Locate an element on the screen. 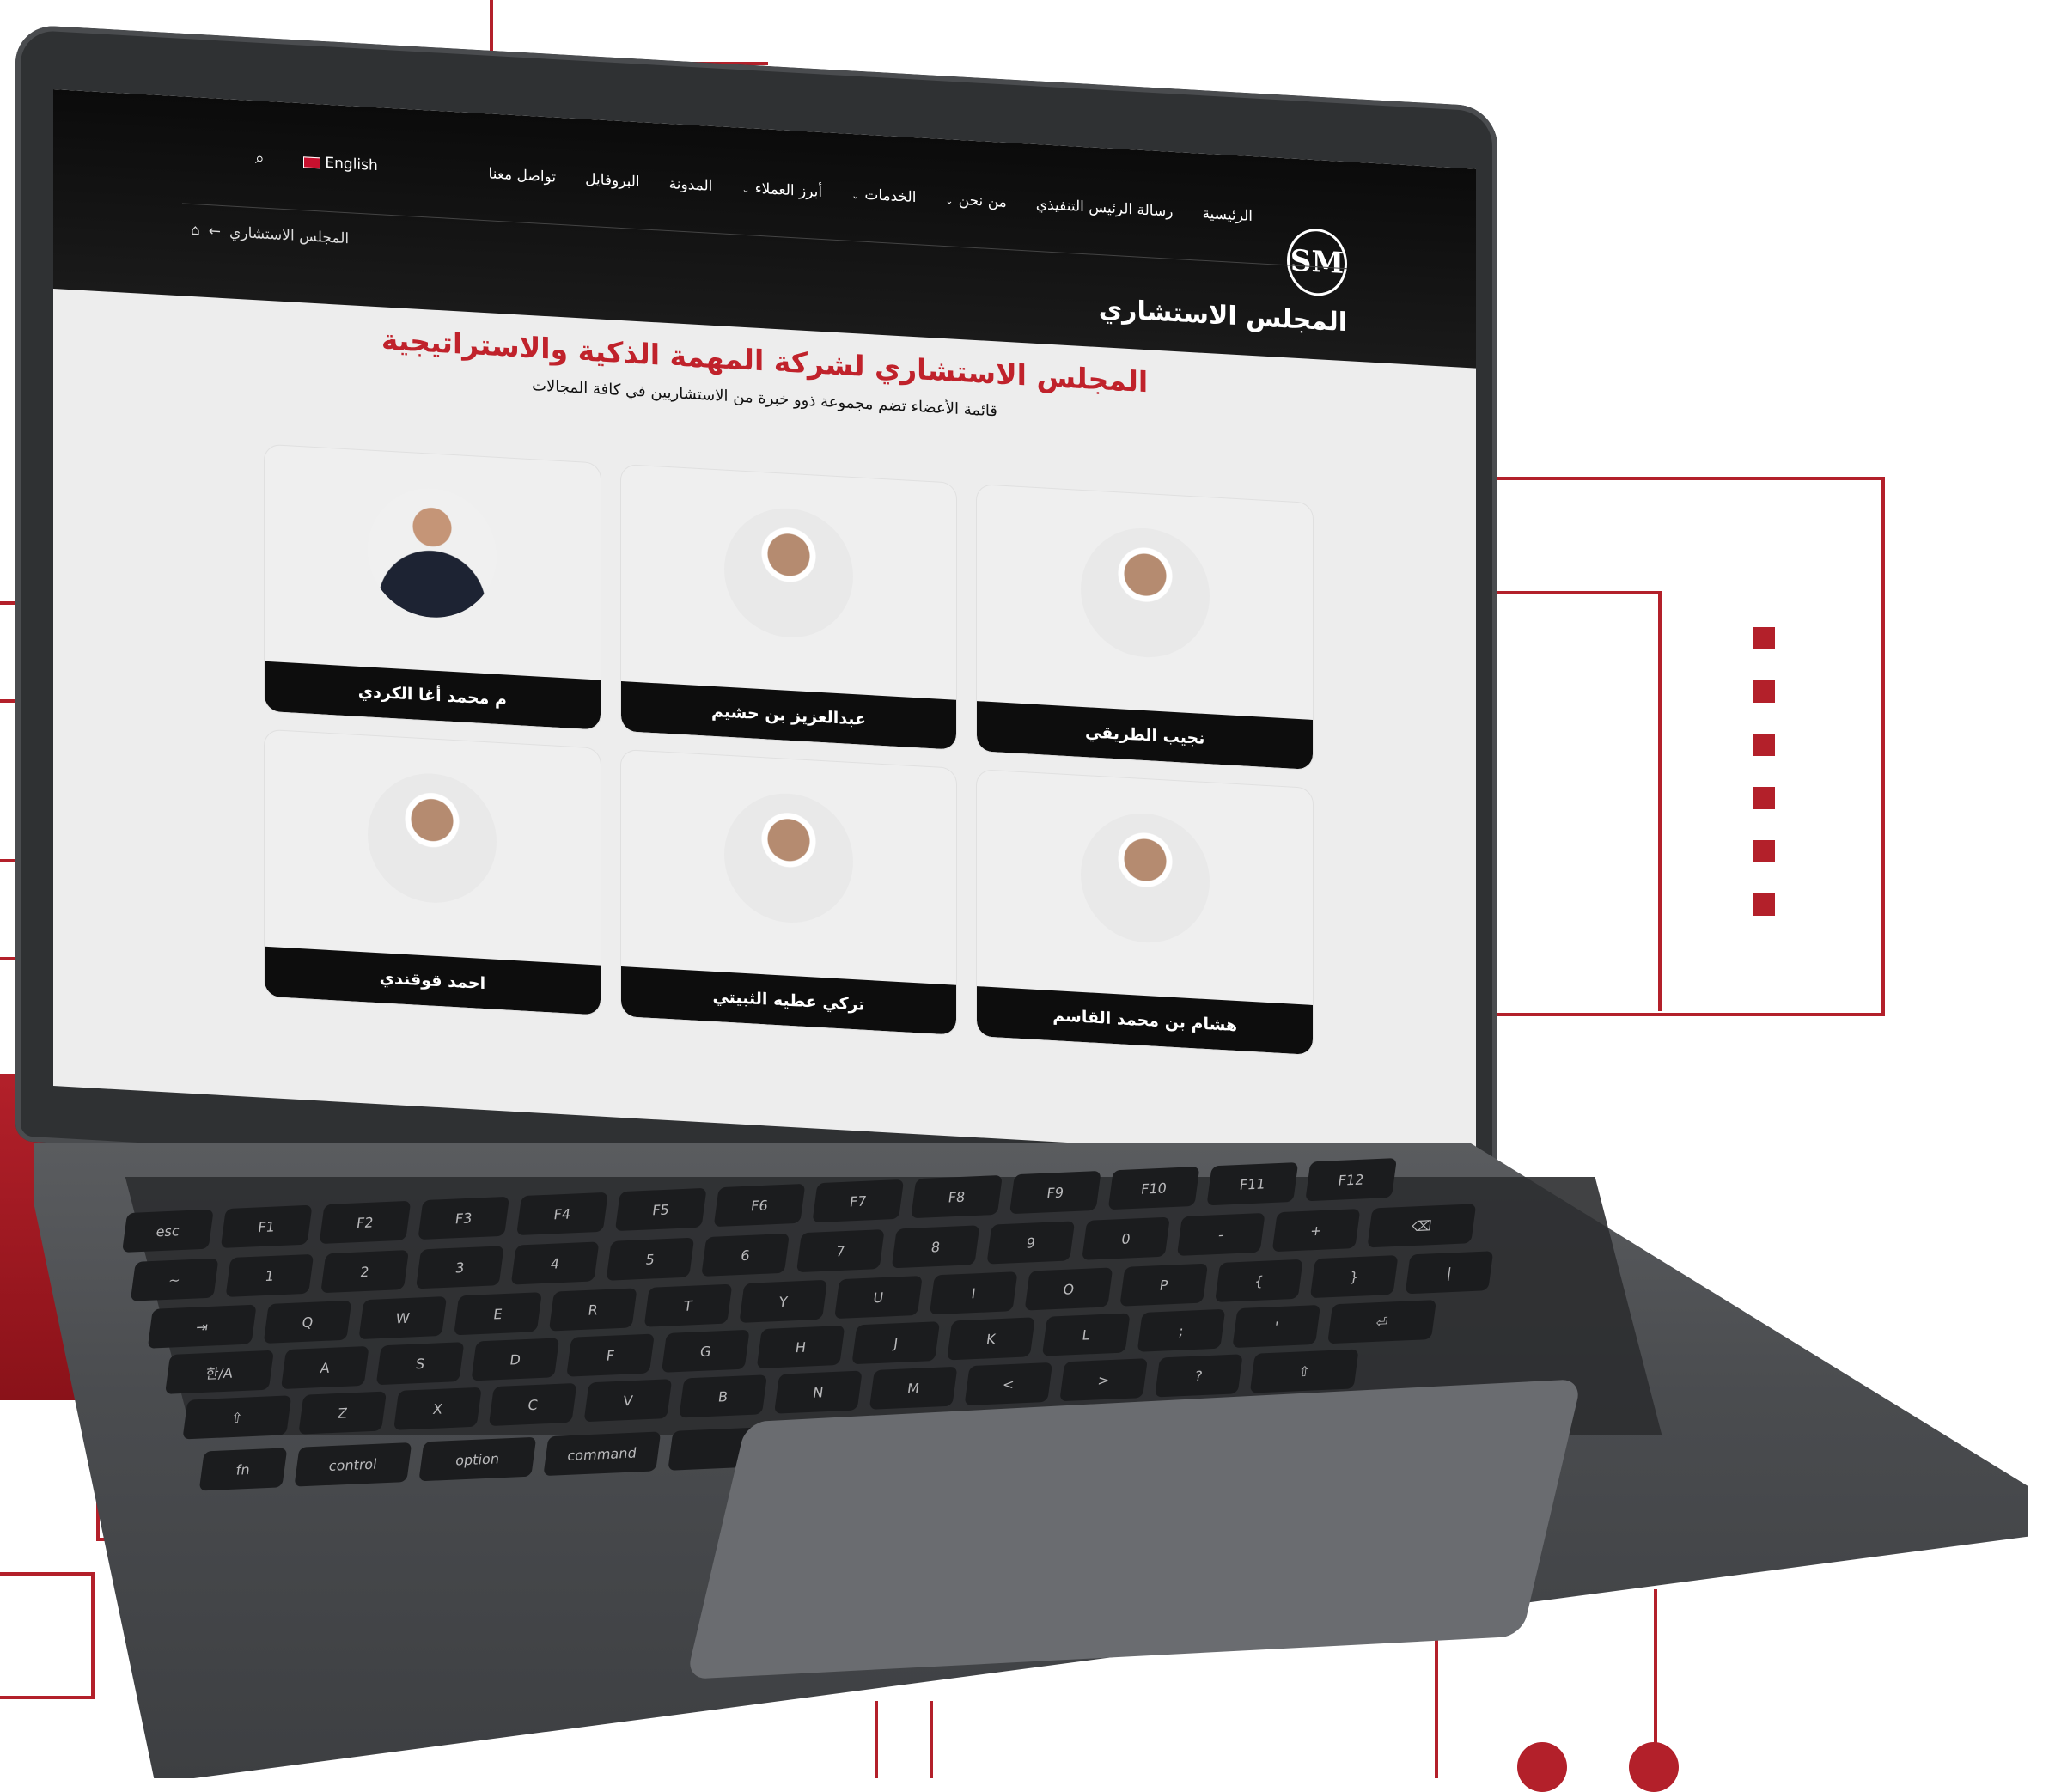  keyboard-key: M is located at coordinates (913, 1388).